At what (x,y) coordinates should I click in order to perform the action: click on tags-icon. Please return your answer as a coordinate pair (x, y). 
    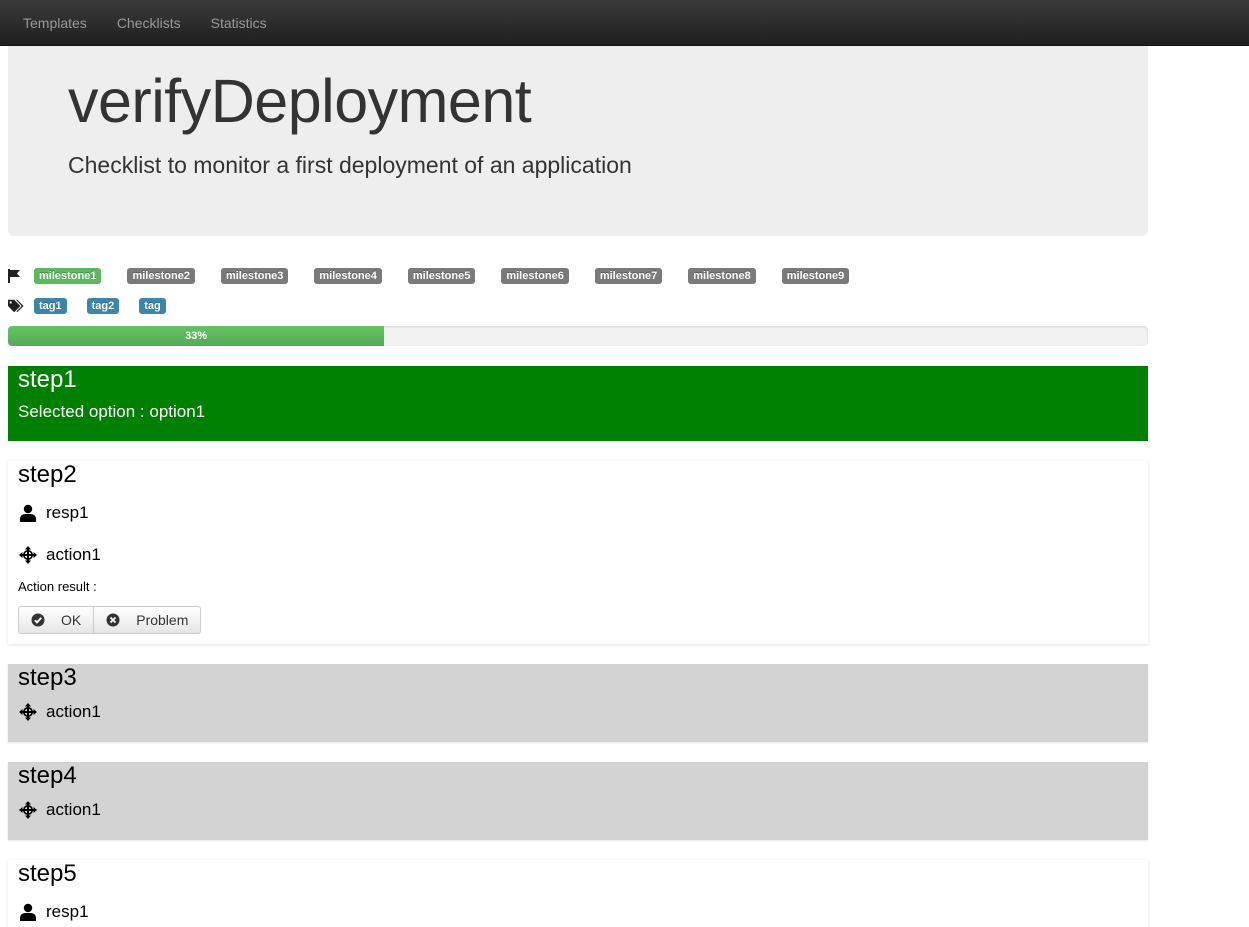
    Looking at the image, I should click on (16, 306).